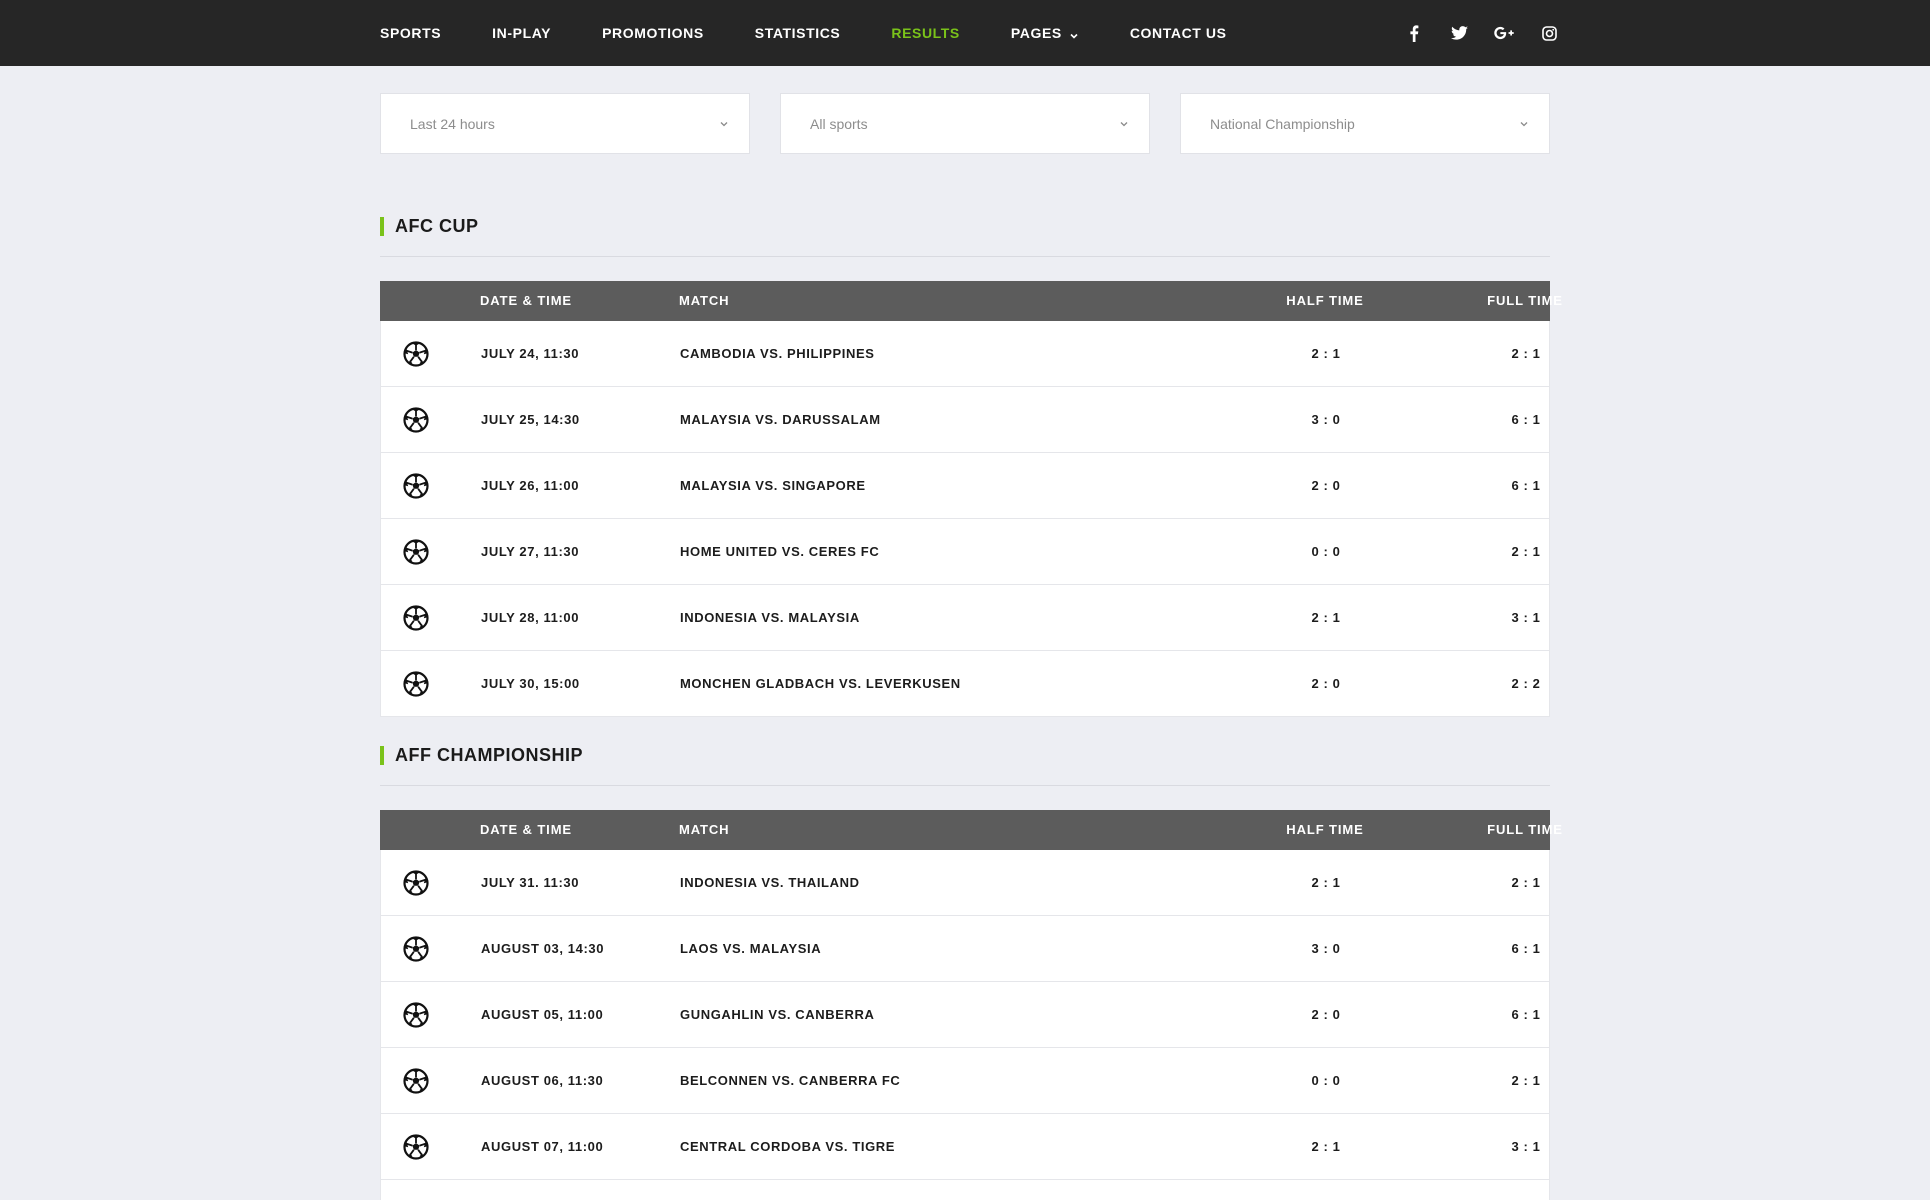 The height and width of the screenshot is (1200, 1930). Describe the element at coordinates (770, 882) in the screenshot. I see `match-name: INDONESIA VS. THAILAND` at that location.